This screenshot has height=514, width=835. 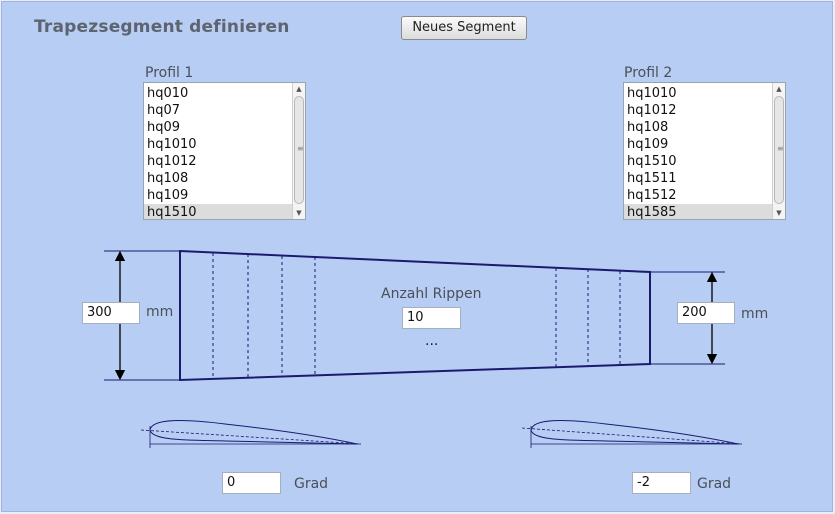 I want to click on ribs-label: Anzahl Rippen, so click(x=431, y=294).